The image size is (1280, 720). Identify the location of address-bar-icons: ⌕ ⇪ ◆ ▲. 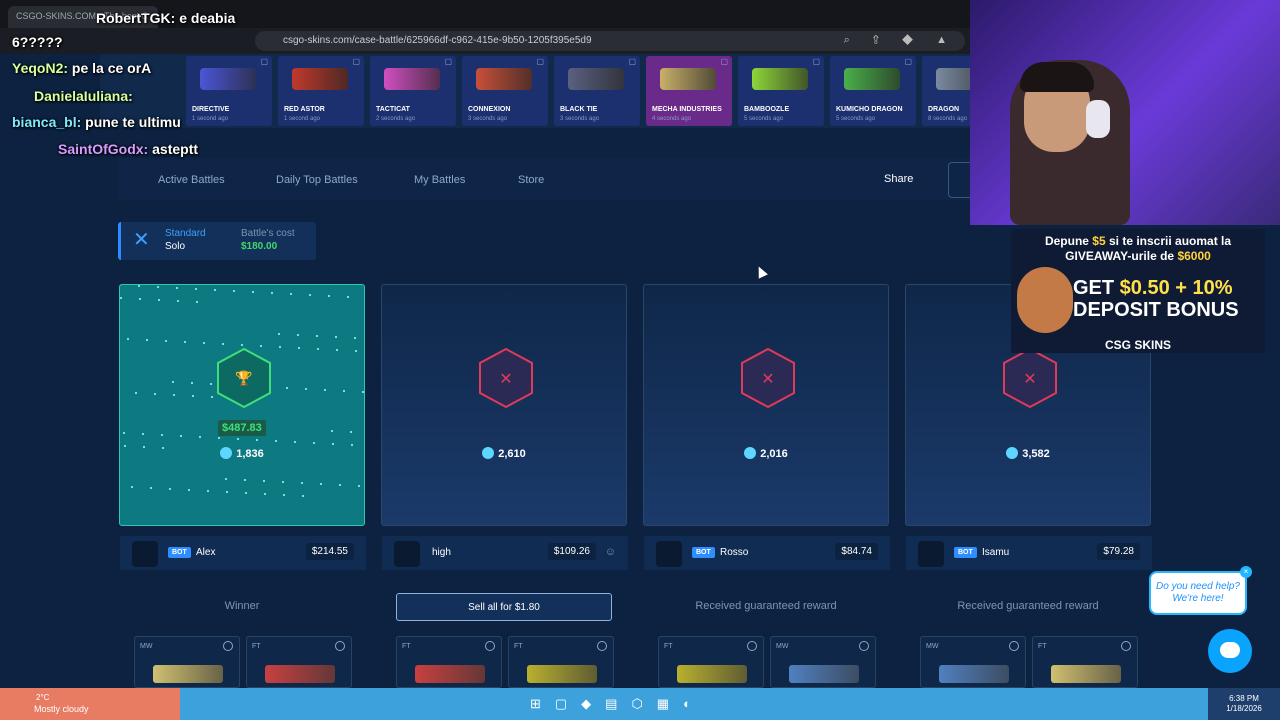
(900, 40).